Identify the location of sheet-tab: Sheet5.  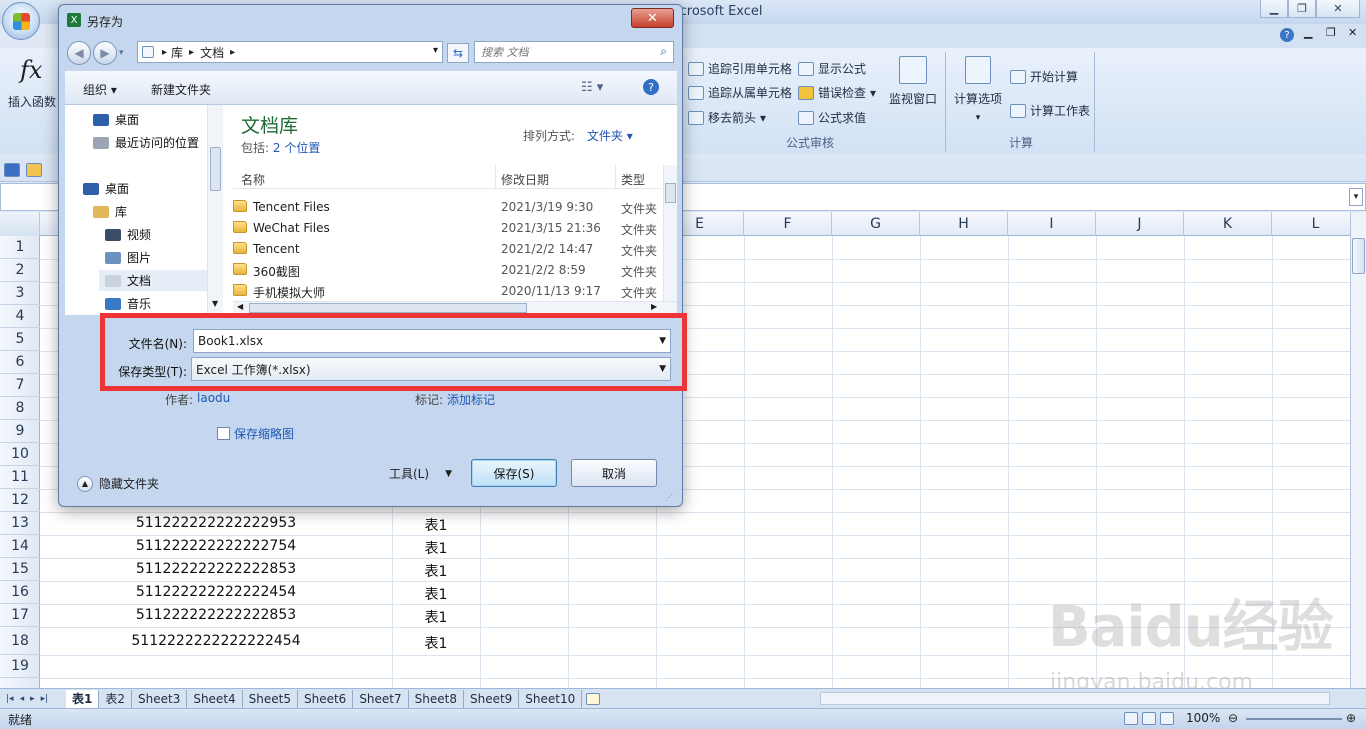
(270, 698).